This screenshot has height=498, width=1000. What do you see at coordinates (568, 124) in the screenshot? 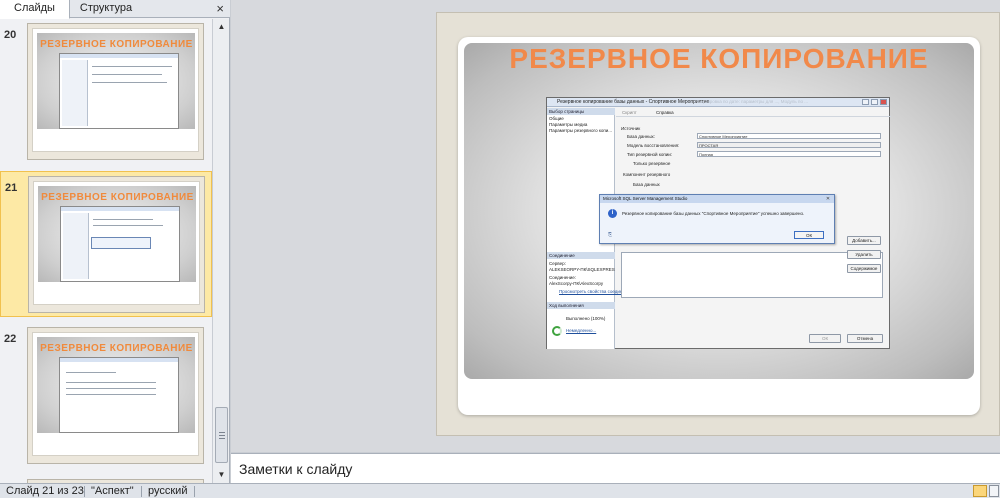
I see `page-item-media: Параметры медиа` at bounding box center [568, 124].